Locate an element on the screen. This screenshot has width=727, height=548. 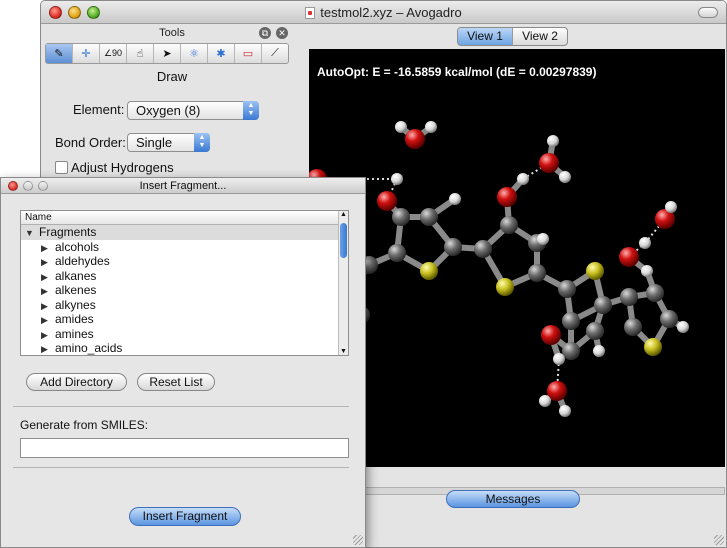
tree-item-label: alkynes is located at coordinates (75, 304).